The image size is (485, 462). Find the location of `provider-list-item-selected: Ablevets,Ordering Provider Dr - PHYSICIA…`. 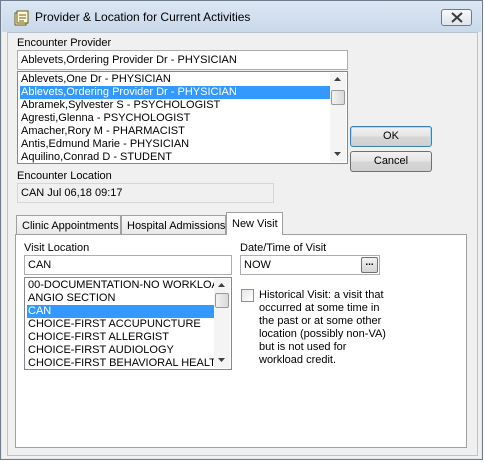

provider-list-item-selected: Ablevets,Ordering Provider Dr - PHYSICIA… is located at coordinates (175, 92).